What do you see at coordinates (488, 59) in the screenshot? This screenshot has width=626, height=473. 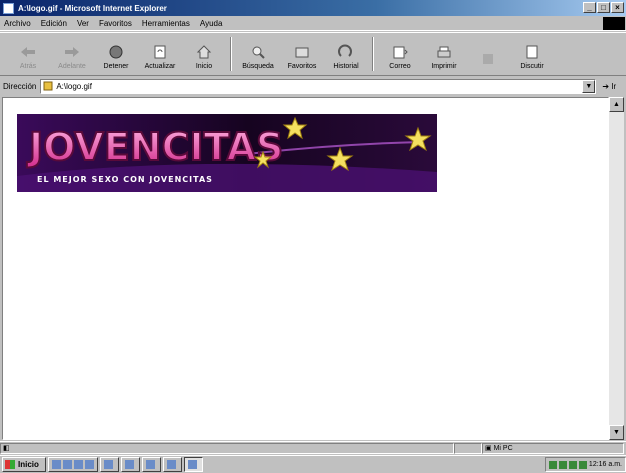 I see `edit-icon` at bounding box center [488, 59].